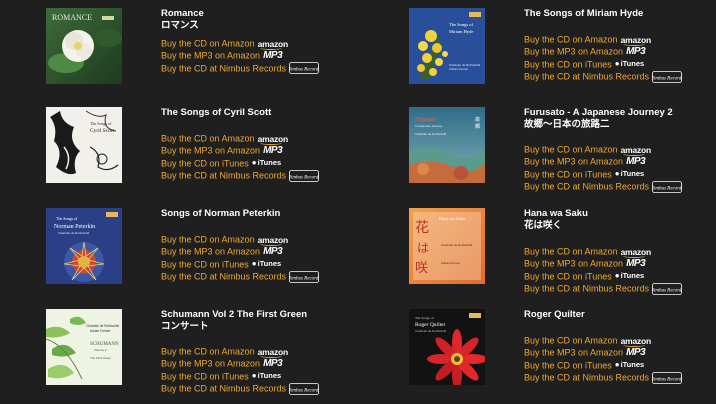 This screenshot has width=716, height=404. What do you see at coordinates (84, 46) in the screenshot?
I see `album-cover-romance: ROMANCE` at bounding box center [84, 46].